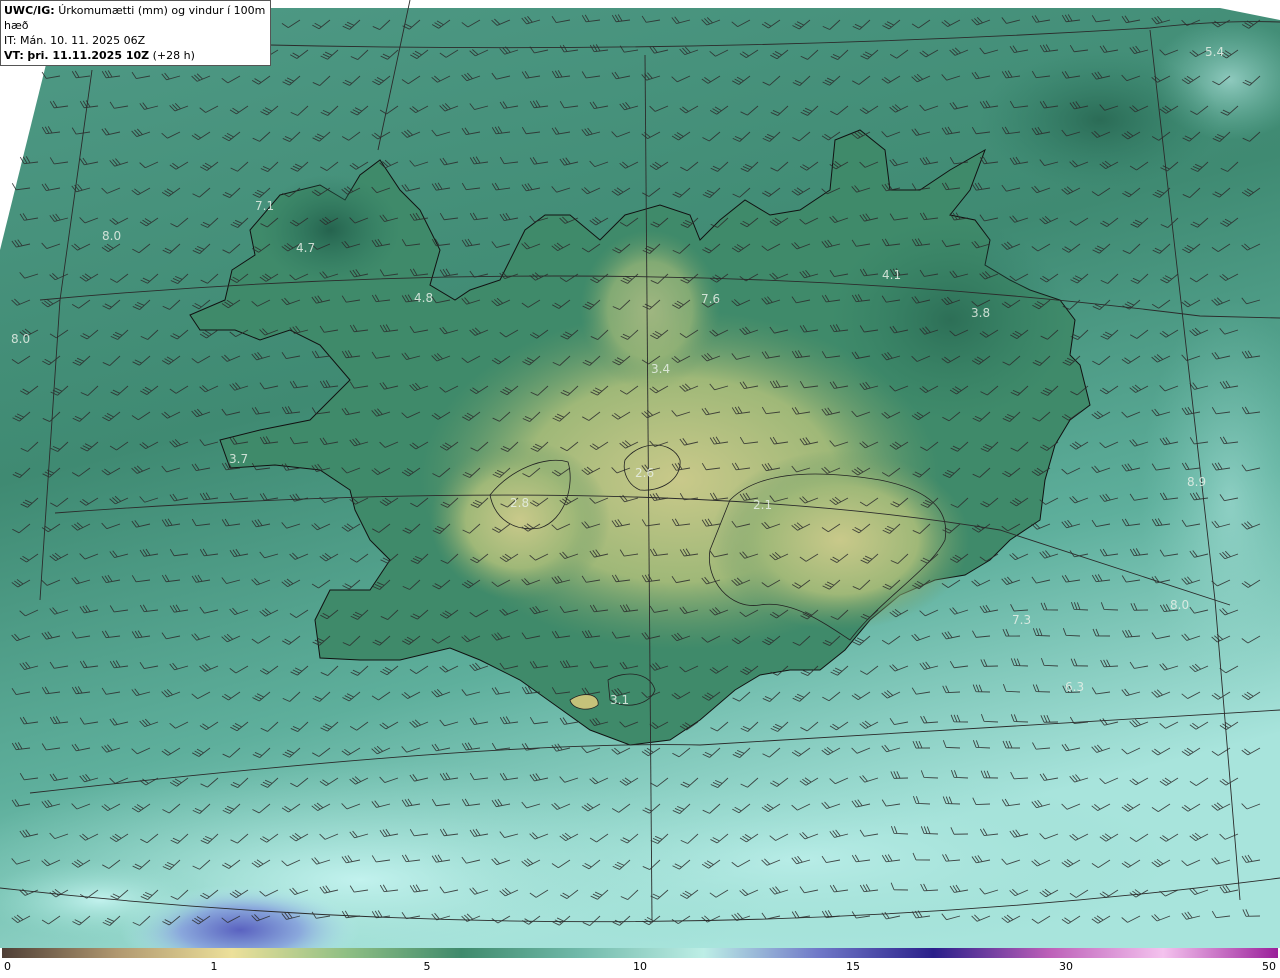  I want to click on colorbar-tick: 1, so click(214, 966).